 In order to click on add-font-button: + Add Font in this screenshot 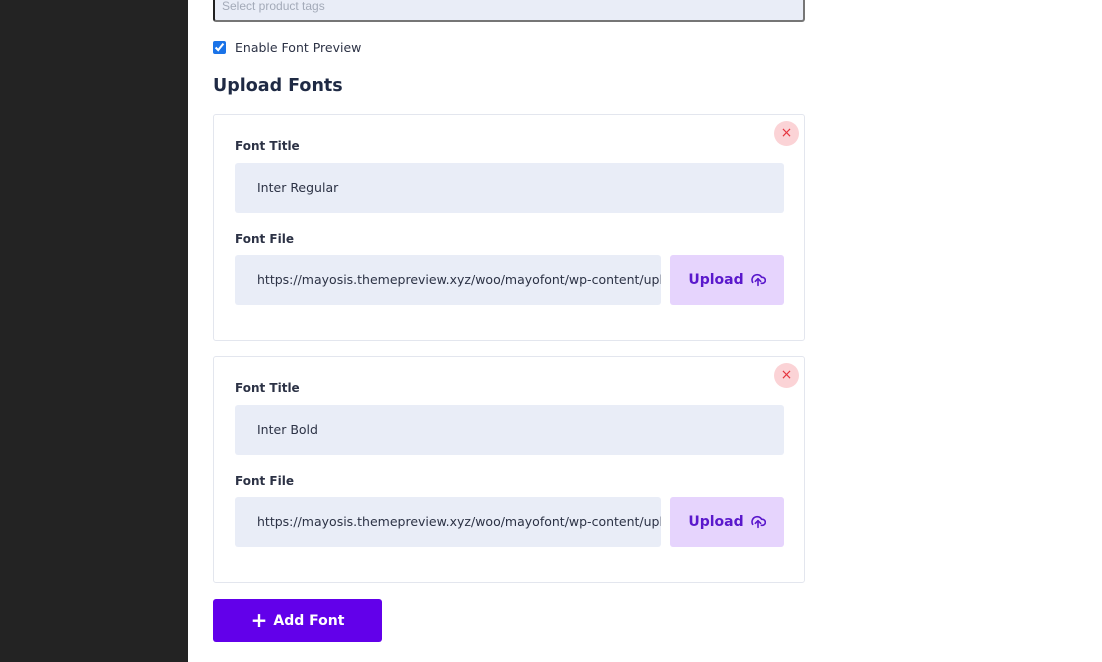, I will do `click(297, 620)`.